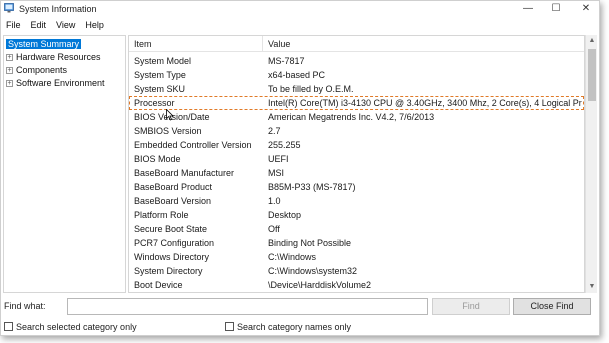 The width and height of the screenshot is (609, 343). I want to click on row-item: BaseBoard Product, so click(173, 187).